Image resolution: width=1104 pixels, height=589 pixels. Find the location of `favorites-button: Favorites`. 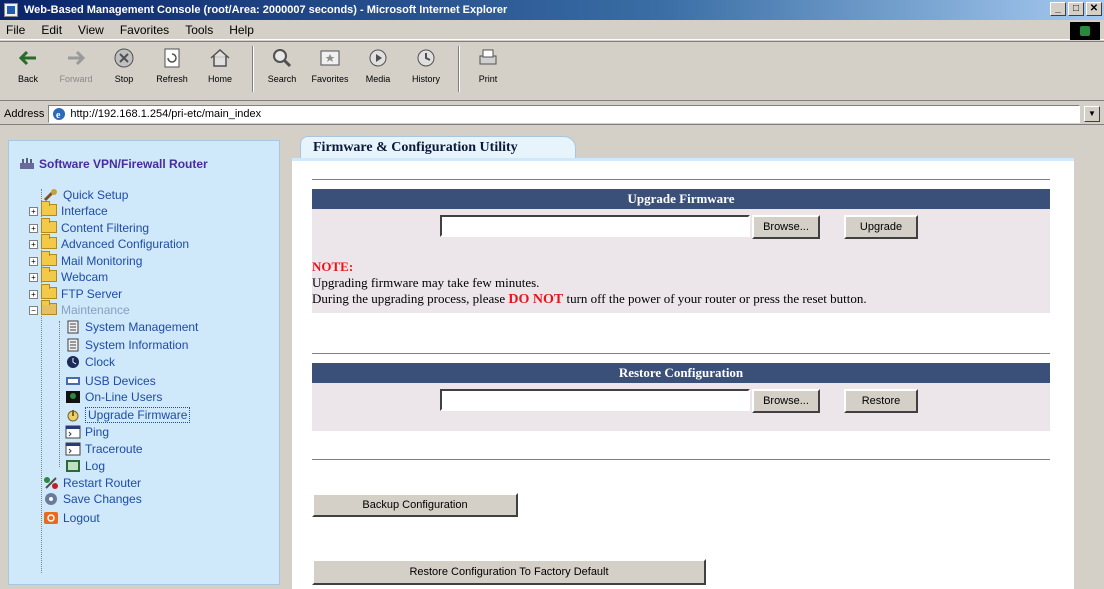

favorites-button: Favorites is located at coordinates (330, 65).